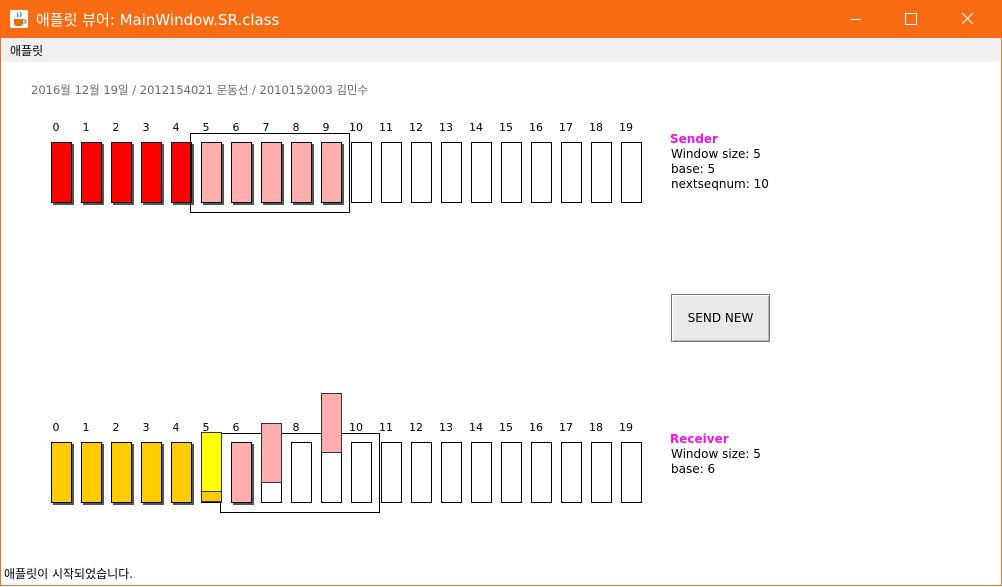  Describe the element at coordinates (69, 574) in the screenshot. I see `status-bar-text: 애플릿이 시작되었습니다.` at that location.